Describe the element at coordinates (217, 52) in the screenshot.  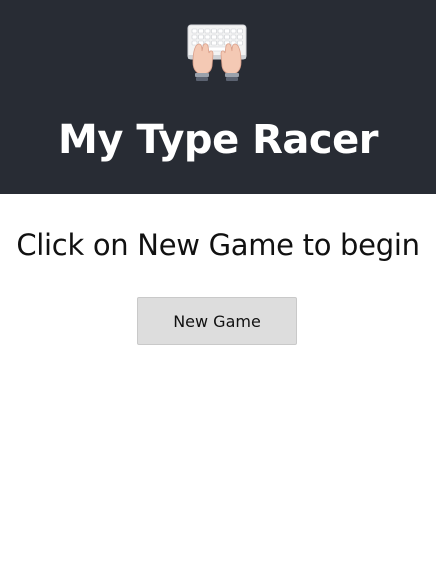
I see `keyboard-hands-icon` at that location.